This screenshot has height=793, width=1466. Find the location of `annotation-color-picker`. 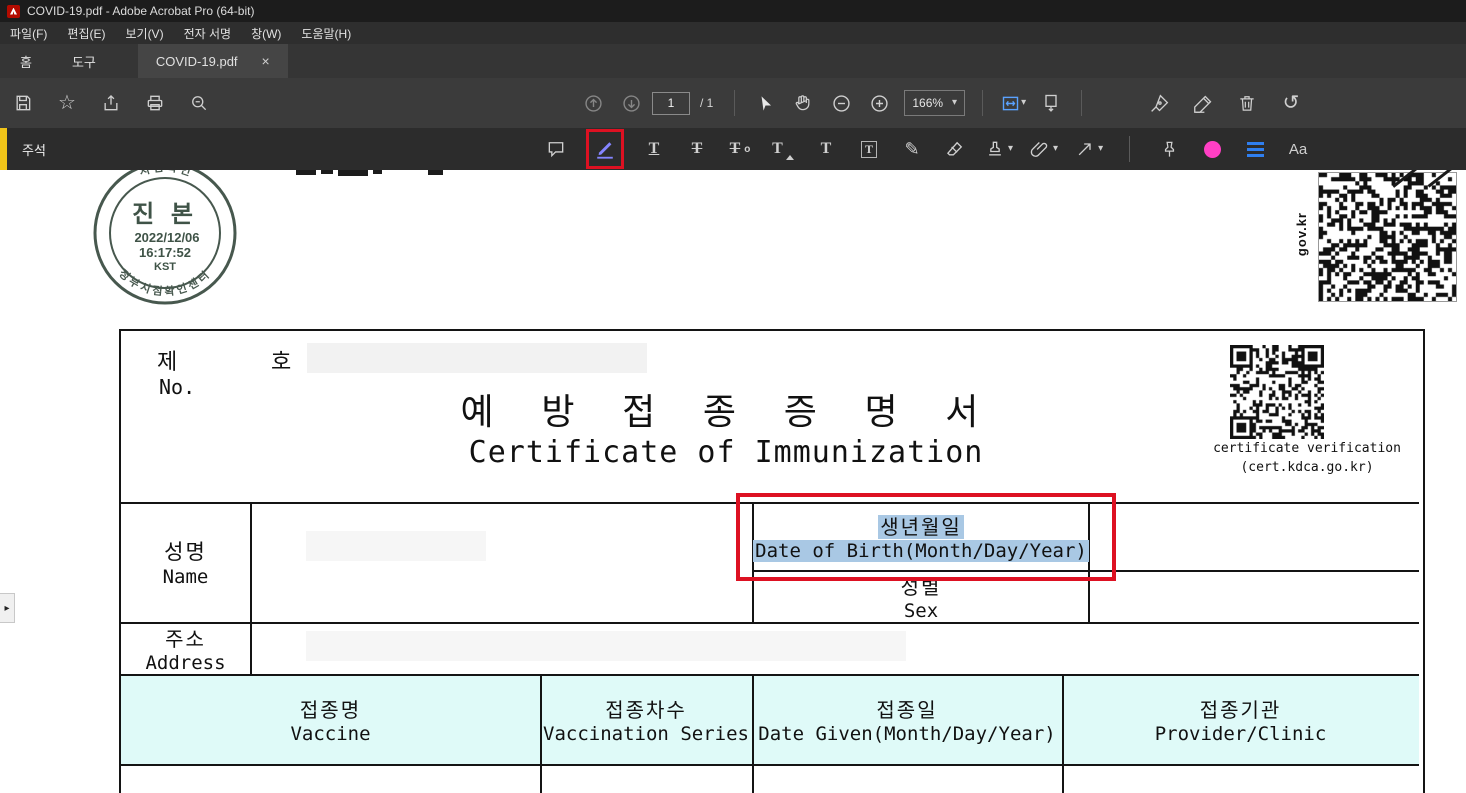

annotation-color-picker is located at coordinates (1212, 149).